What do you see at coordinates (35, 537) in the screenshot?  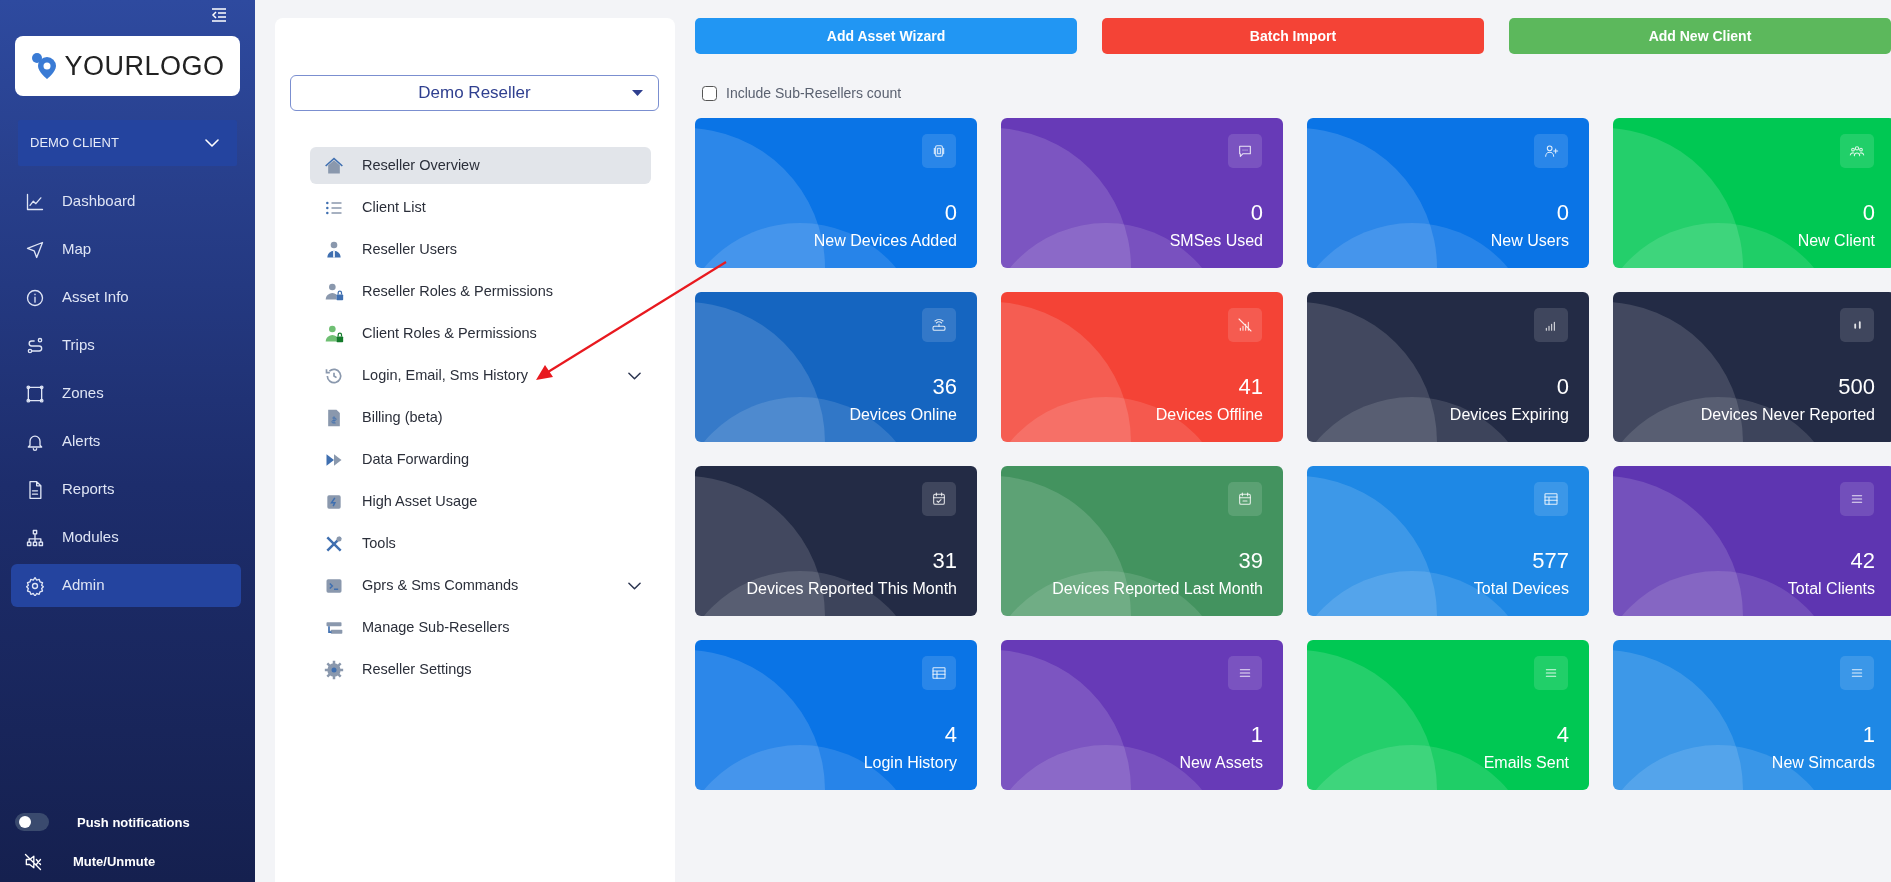 I see `hierarchy-icon` at bounding box center [35, 537].